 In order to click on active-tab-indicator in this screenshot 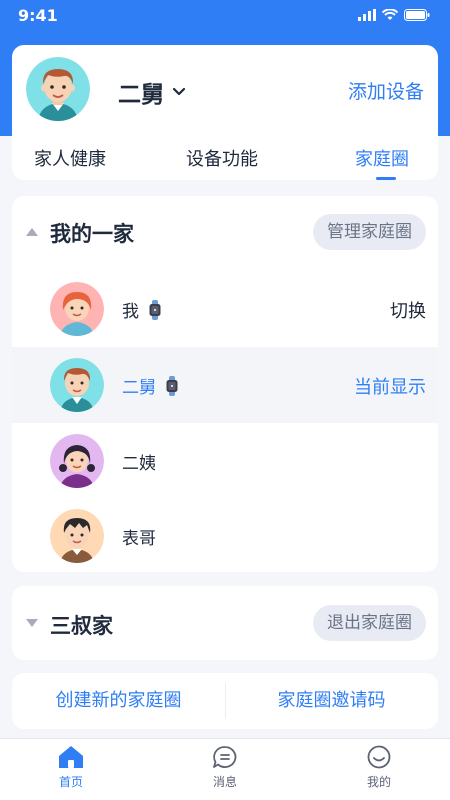, I will do `click(386, 178)`.